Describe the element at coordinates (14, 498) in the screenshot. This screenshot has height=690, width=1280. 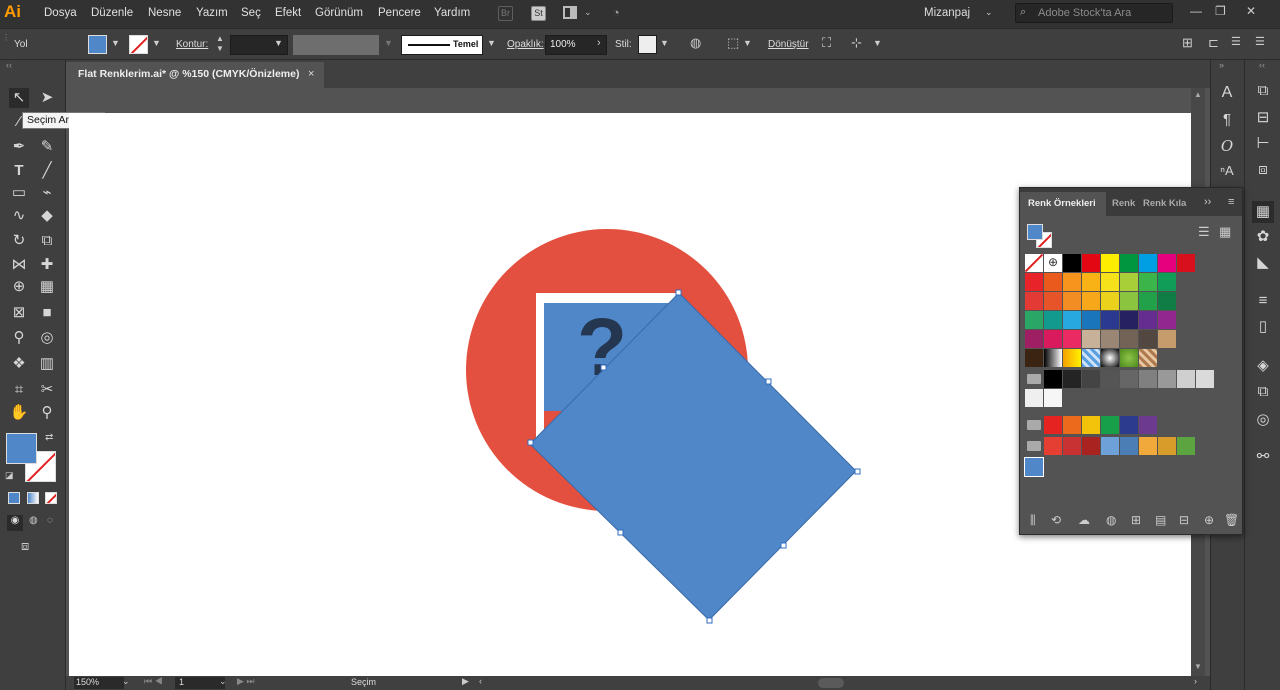
I see `color-mode-button` at that location.